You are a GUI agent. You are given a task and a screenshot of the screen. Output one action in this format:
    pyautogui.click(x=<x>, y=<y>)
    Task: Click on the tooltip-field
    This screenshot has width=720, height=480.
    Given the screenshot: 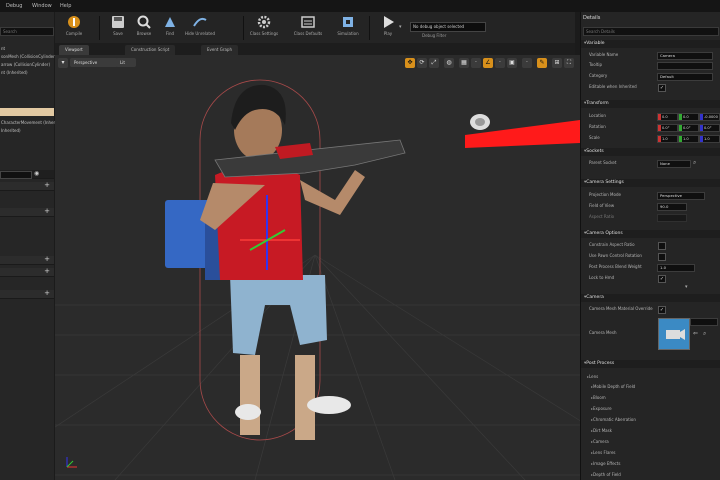 What is the action you would take?
    pyautogui.click(x=685, y=66)
    